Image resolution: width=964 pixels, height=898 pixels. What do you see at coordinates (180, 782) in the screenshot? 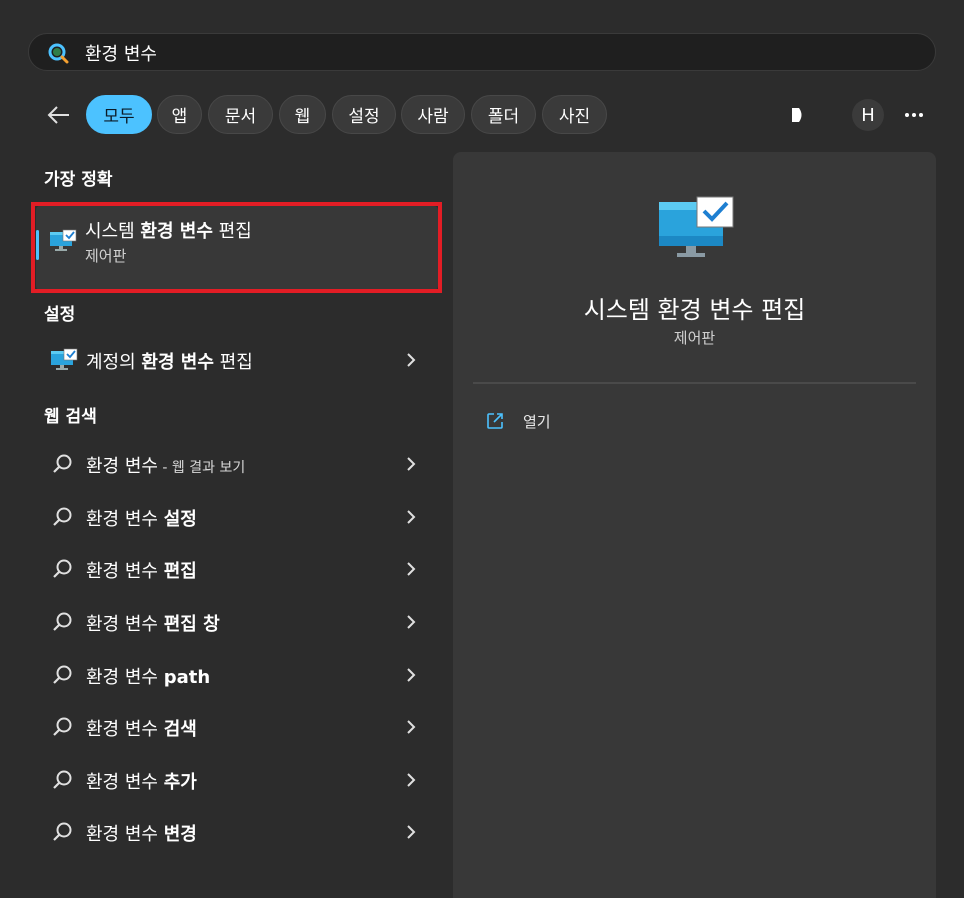
I see `web-search-bold: 추가` at bounding box center [180, 782].